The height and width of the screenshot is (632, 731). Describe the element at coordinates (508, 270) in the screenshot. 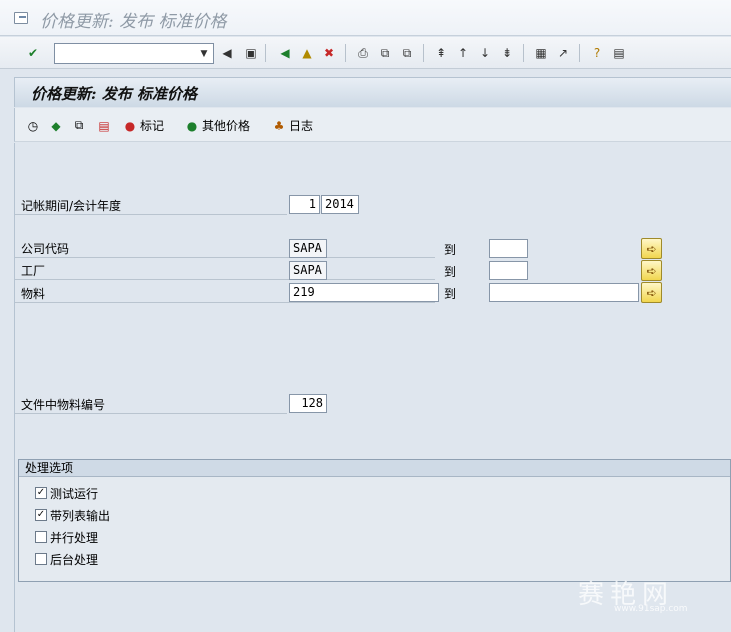

I see `plant-to-input` at that location.